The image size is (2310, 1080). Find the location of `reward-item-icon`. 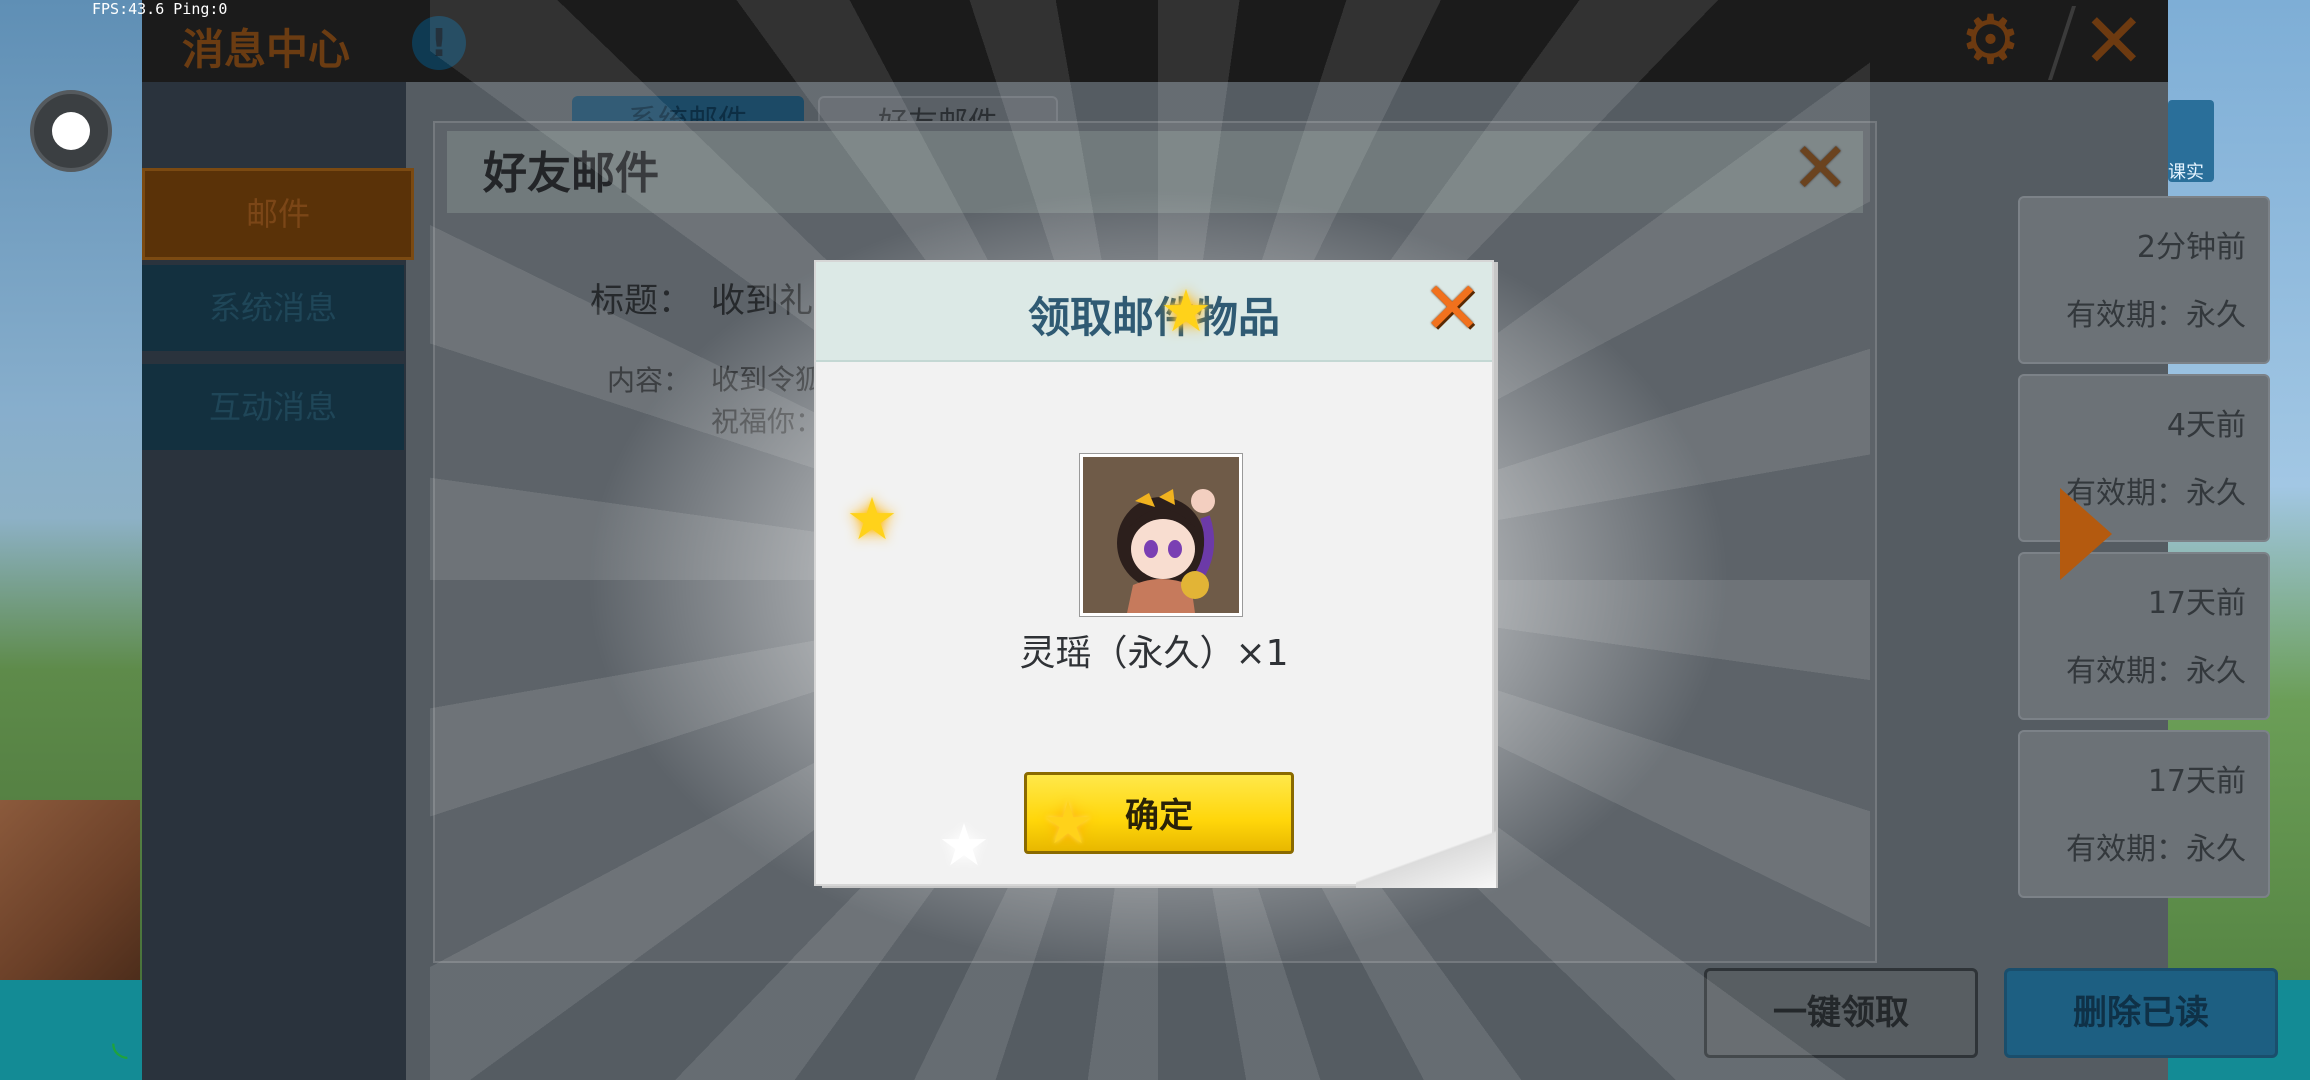

reward-item-icon is located at coordinates (1161, 535).